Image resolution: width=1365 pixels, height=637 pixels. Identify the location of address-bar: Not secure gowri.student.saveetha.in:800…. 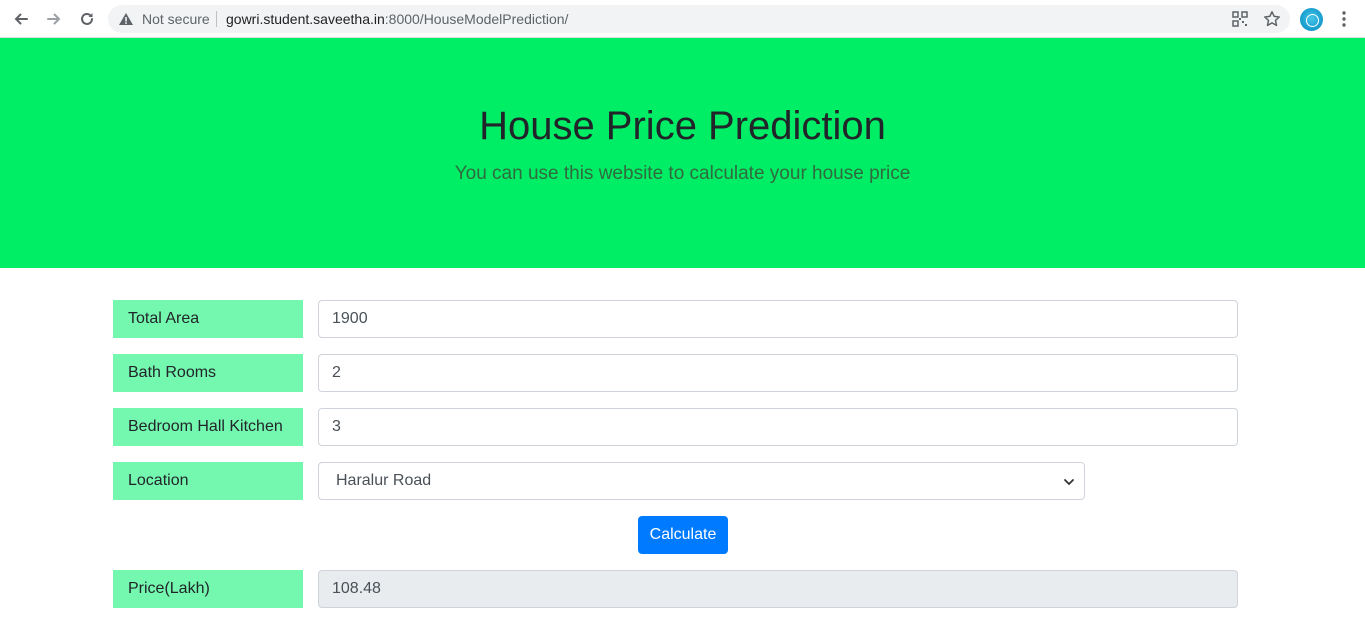
(699, 19).